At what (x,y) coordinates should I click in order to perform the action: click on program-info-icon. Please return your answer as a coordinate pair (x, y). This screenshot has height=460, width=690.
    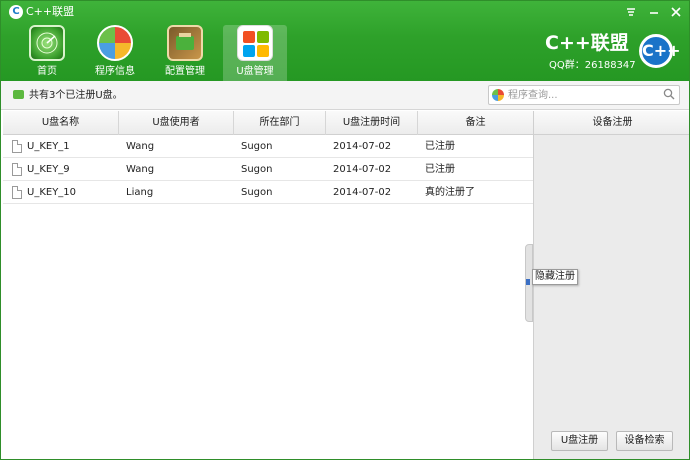
    Looking at the image, I should click on (115, 43).